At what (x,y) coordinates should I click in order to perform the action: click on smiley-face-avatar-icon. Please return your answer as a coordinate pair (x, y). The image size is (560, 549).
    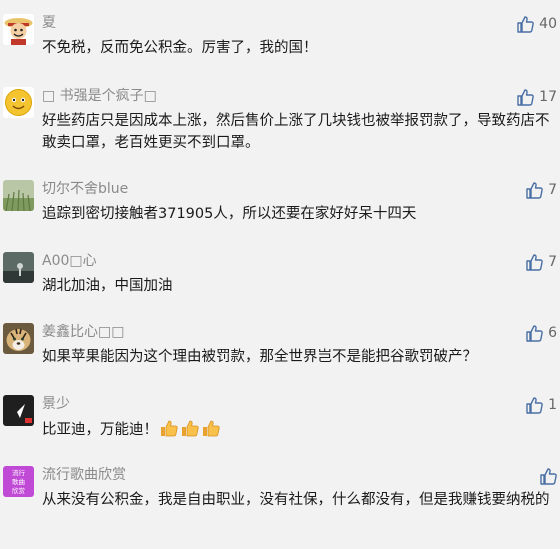
    Looking at the image, I should click on (18, 102).